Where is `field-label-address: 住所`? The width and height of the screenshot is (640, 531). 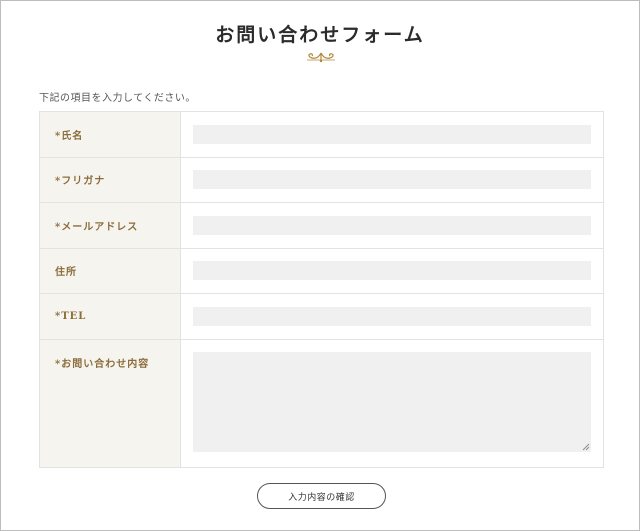 field-label-address: 住所 is located at coordinates (110, 270).